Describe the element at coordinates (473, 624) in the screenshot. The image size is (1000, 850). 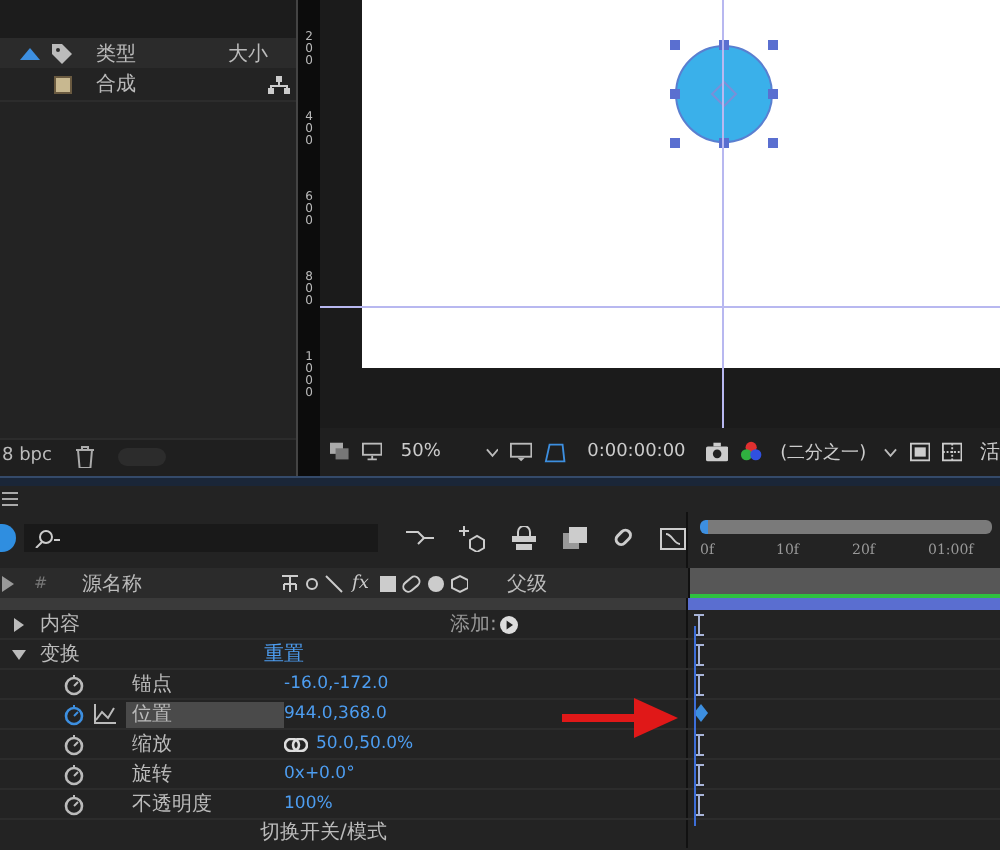
I see `add-label: 添加:` at that location.